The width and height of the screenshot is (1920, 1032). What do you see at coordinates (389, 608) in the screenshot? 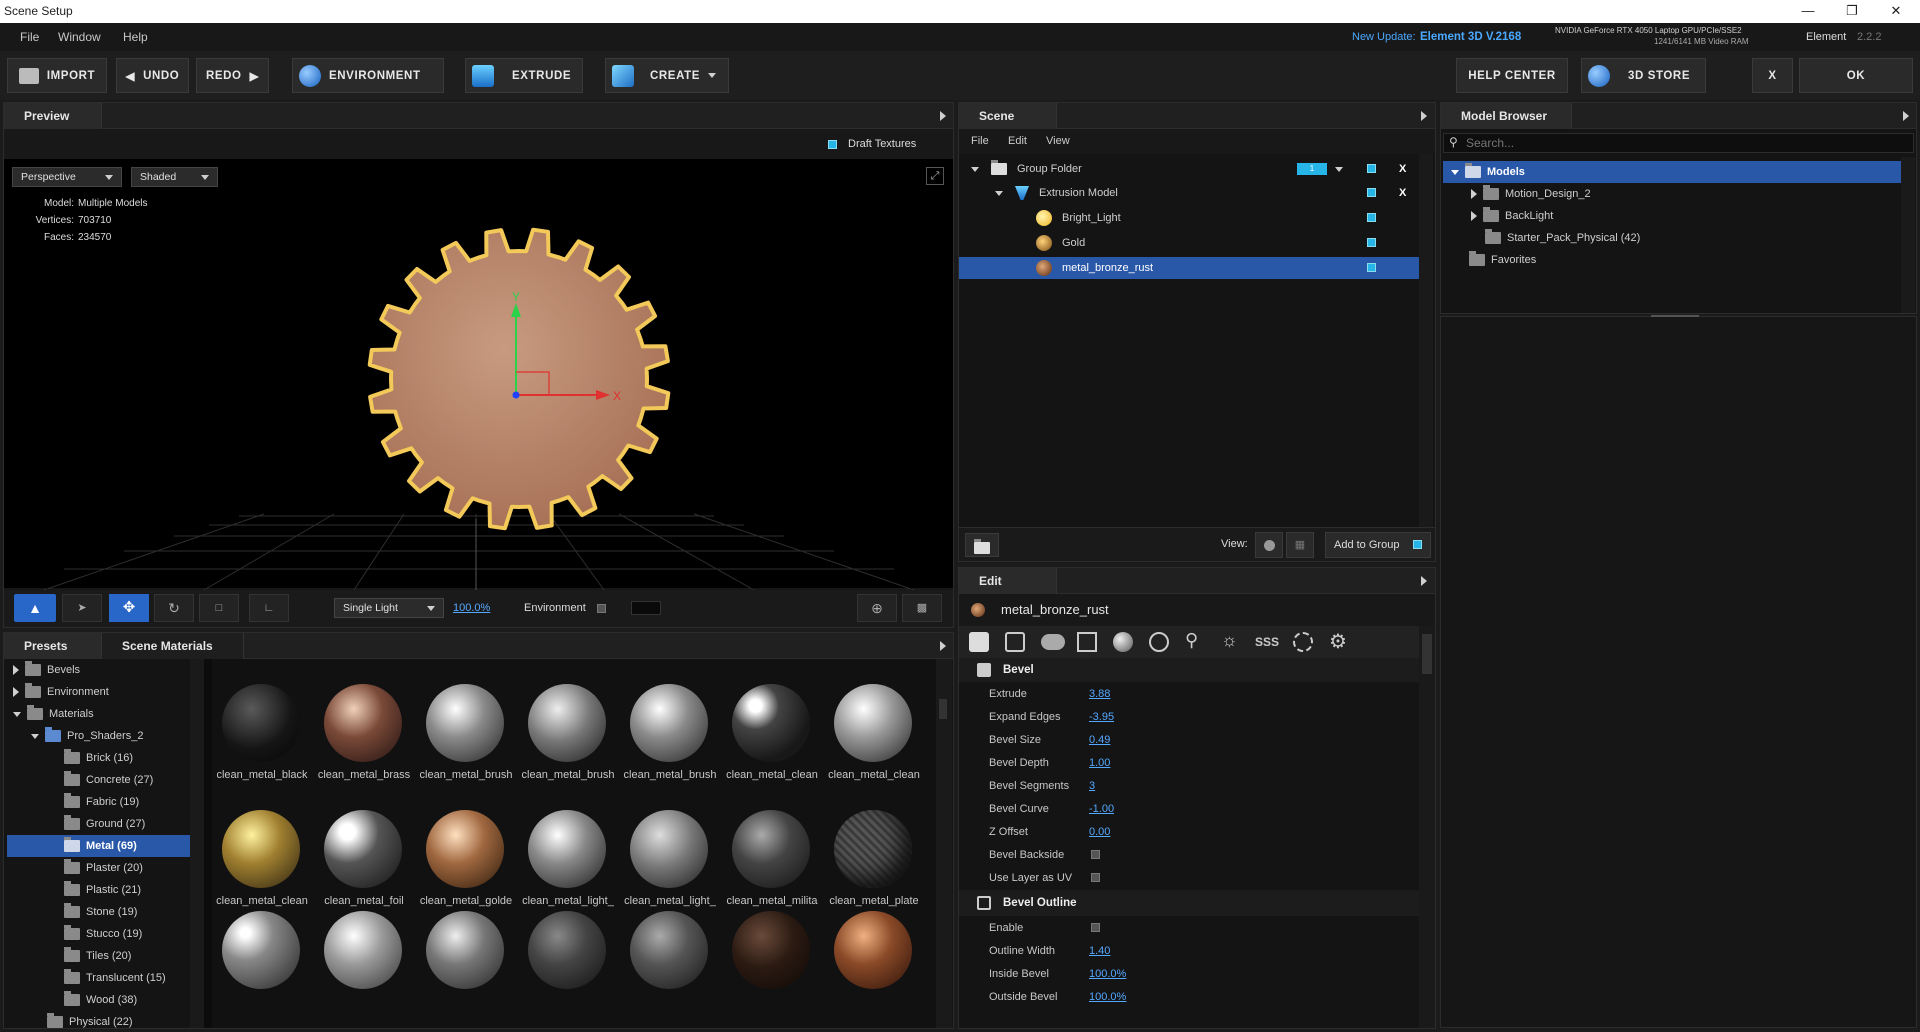
I see `light-mode-dropdown: Single Light` at bounding box center [389, 608].